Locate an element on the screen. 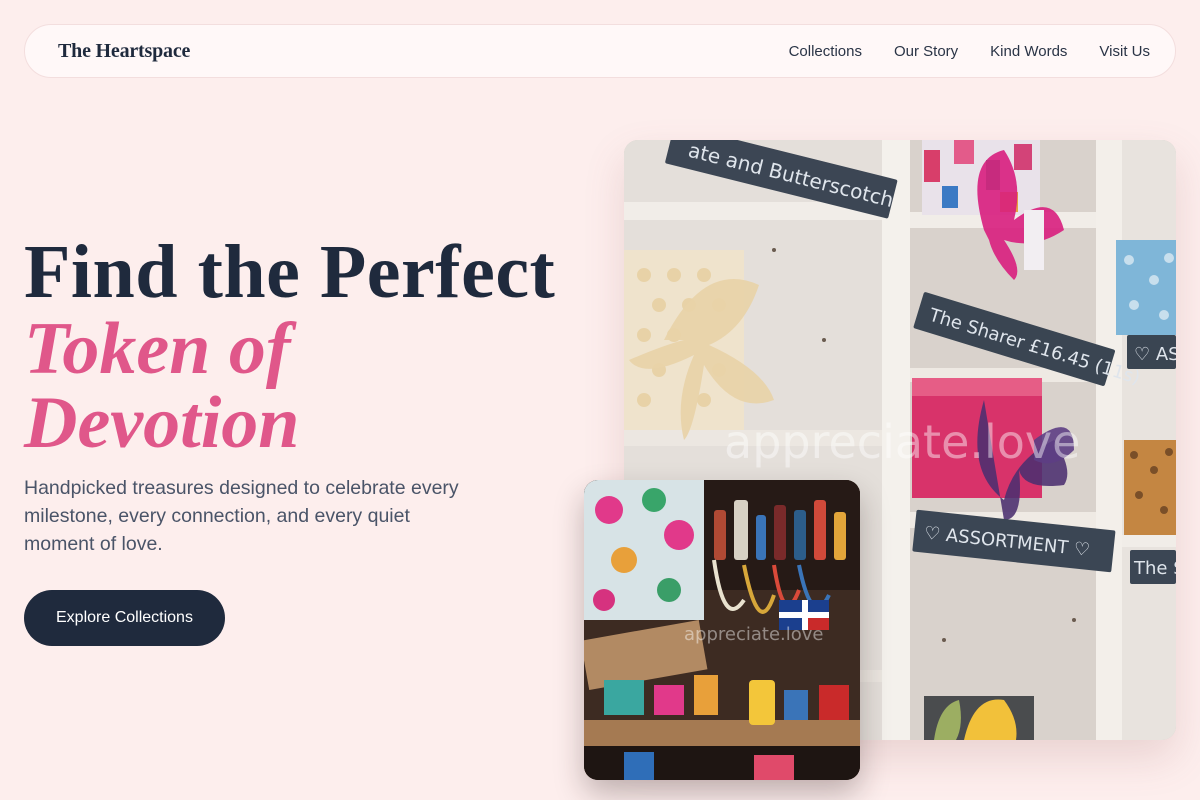  nav-link-visit-us: Visit Us is located at coordinates (1124, 51).